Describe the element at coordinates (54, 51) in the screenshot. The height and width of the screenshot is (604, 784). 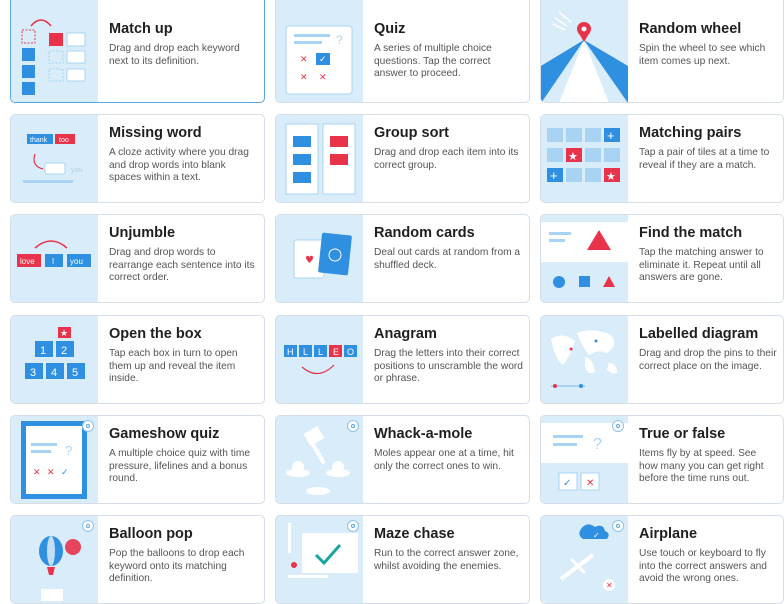
I see `match-up-icon` at that location.